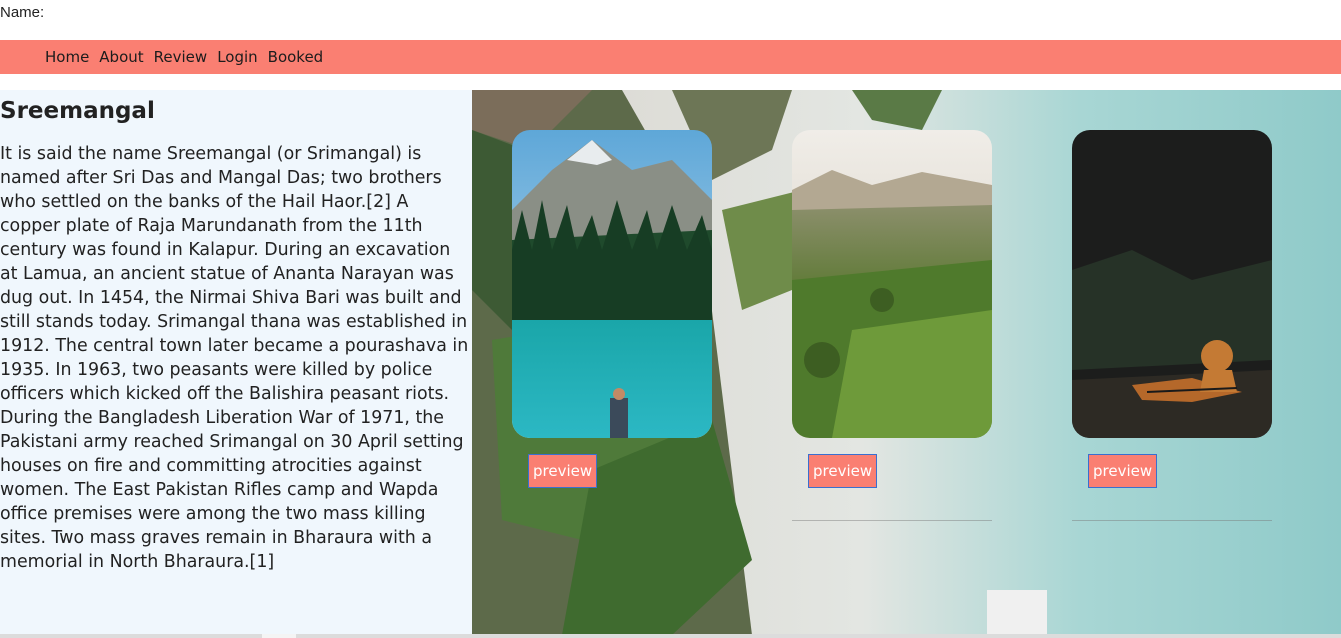 The height and width of the screenshot is (638, 1341). I want to click on nav-login-link: Login, so click(237, 57).